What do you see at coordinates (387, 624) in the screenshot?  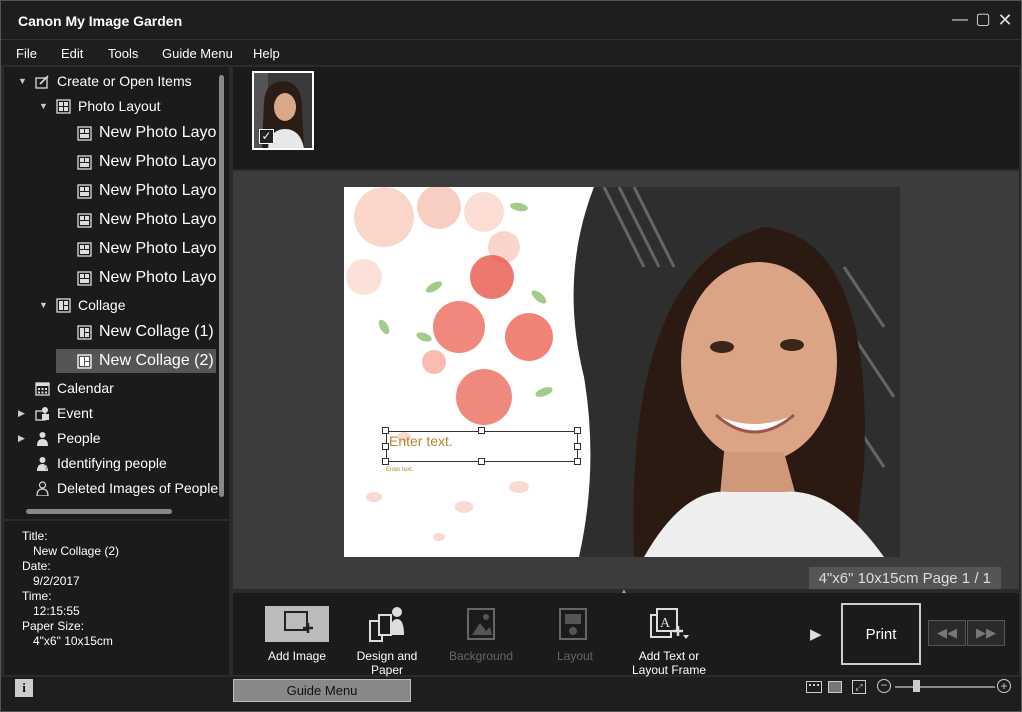 I see `design-icon-wrap` at bounding box center [387, 624].